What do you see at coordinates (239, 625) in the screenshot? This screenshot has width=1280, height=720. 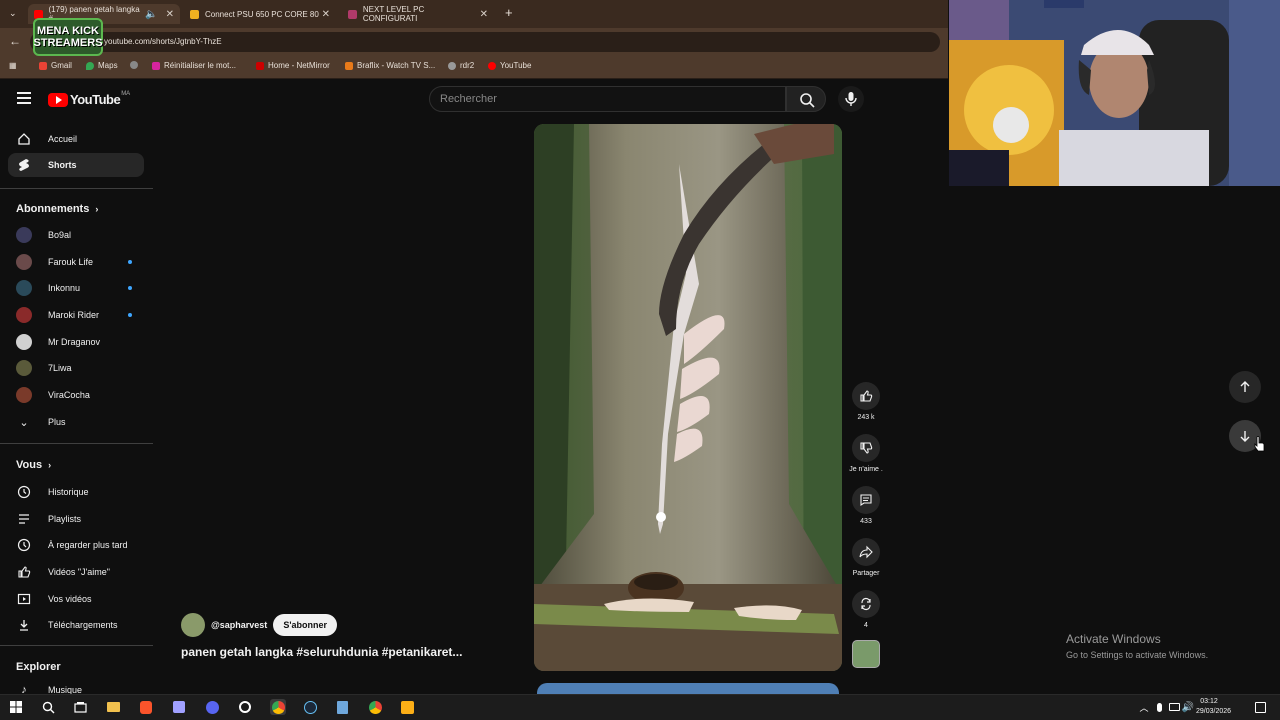 I see `channel-name: @sapharvest` at bounding box center [239, 625].